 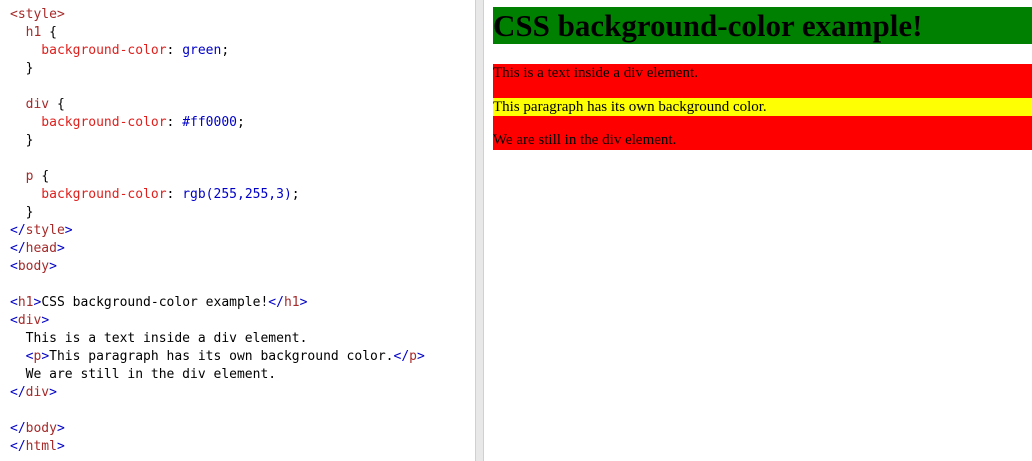 I want to click on code-value-token: rgb(255,255,3), so click(x=237, y=194).